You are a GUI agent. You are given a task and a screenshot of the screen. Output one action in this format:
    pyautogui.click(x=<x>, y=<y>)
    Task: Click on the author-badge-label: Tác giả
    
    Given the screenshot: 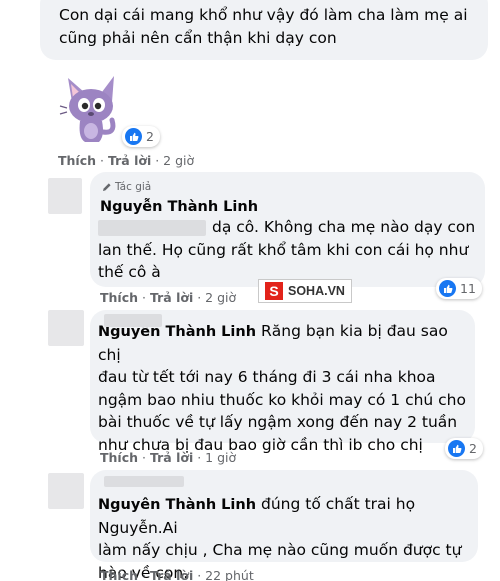 What is the action you would take?
    pyautogui.click(x=133, y=187)
    